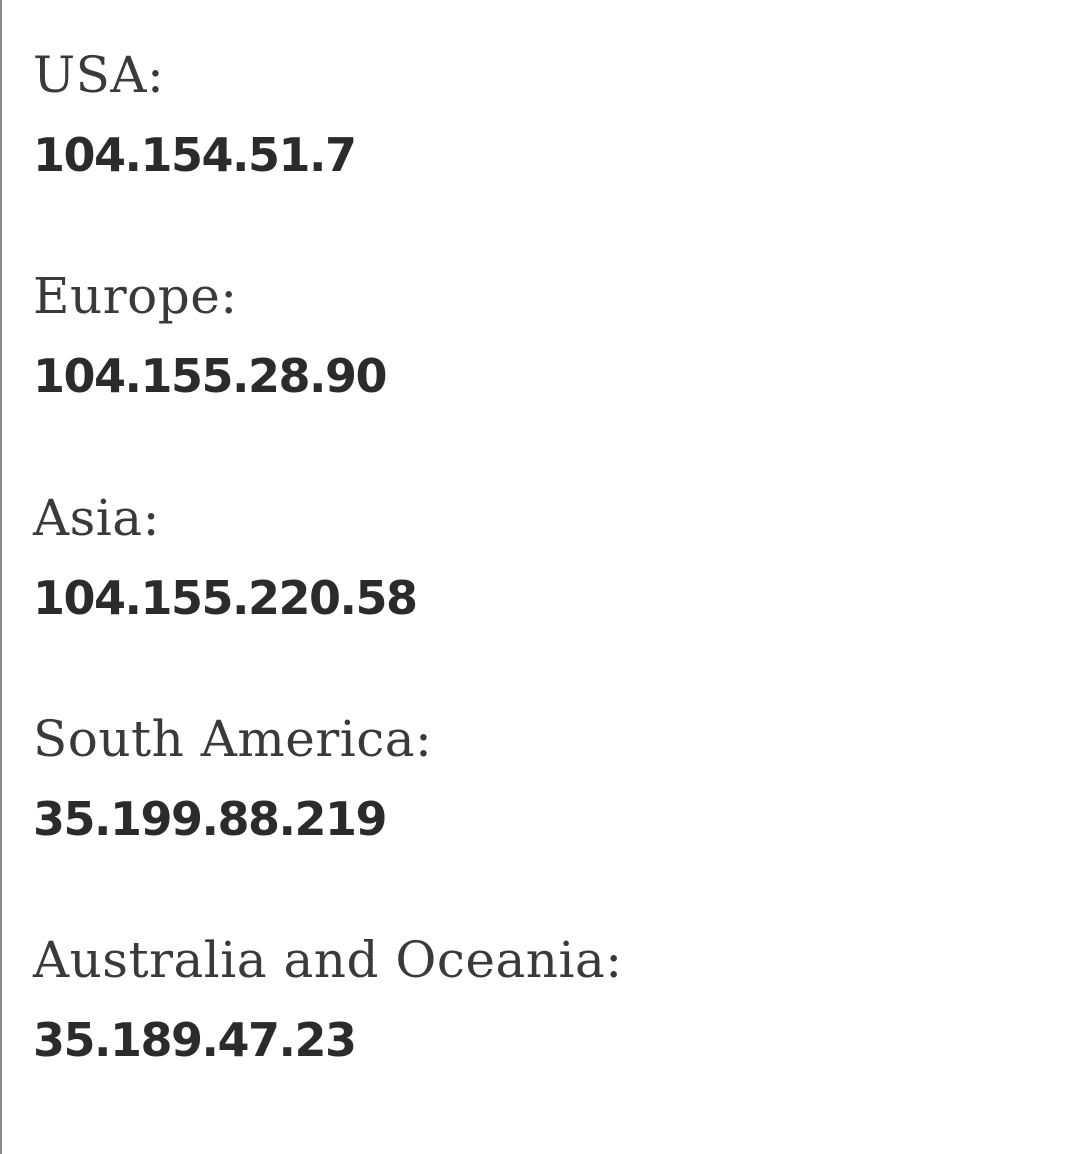  Describe the element at coordinates (233, 739) in the screenshot. I see `region-label: South America:` at that location.